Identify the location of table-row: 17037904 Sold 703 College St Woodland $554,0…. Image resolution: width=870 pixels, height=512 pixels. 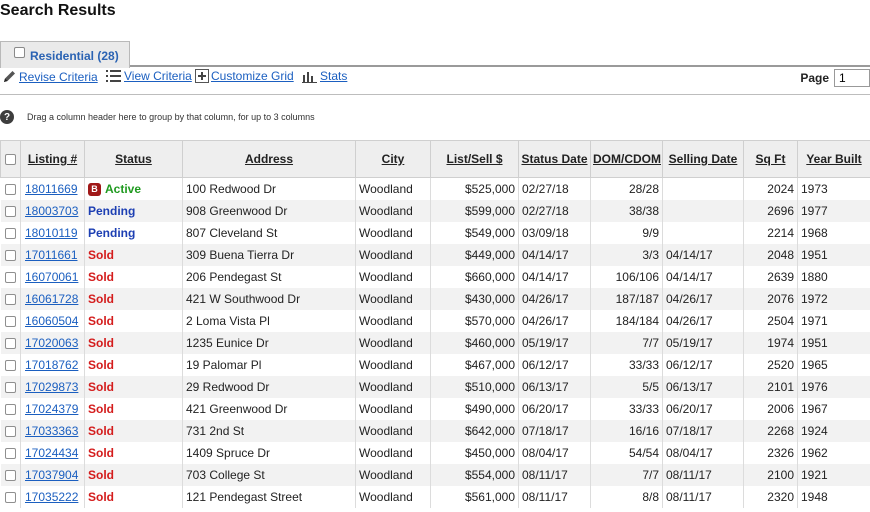
(435, 474).